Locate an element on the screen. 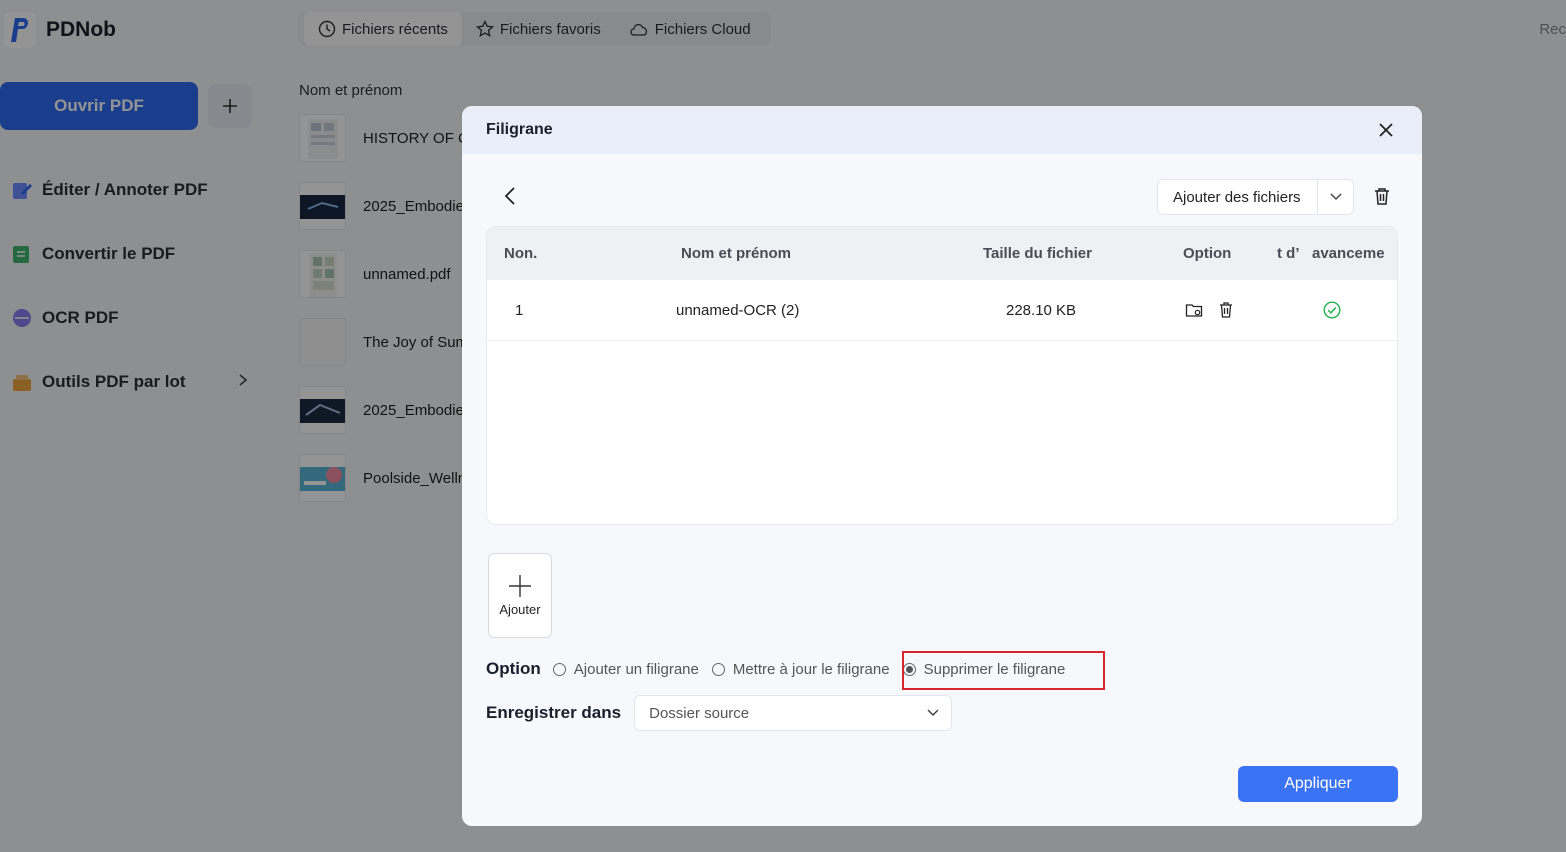  save-location-select: Dossier source is located at coordinates (793, 713).